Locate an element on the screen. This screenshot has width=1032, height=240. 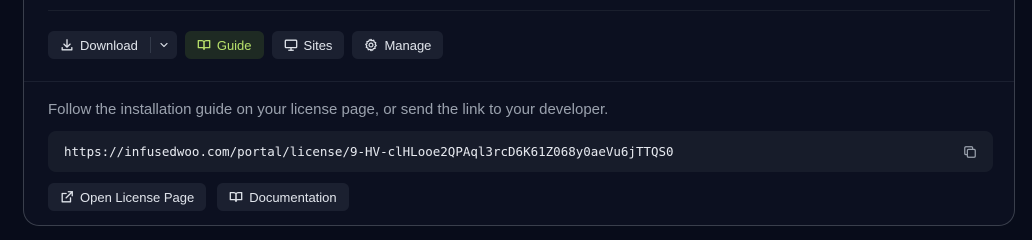
manage-button: Manage is located at coordinates (398, 45).